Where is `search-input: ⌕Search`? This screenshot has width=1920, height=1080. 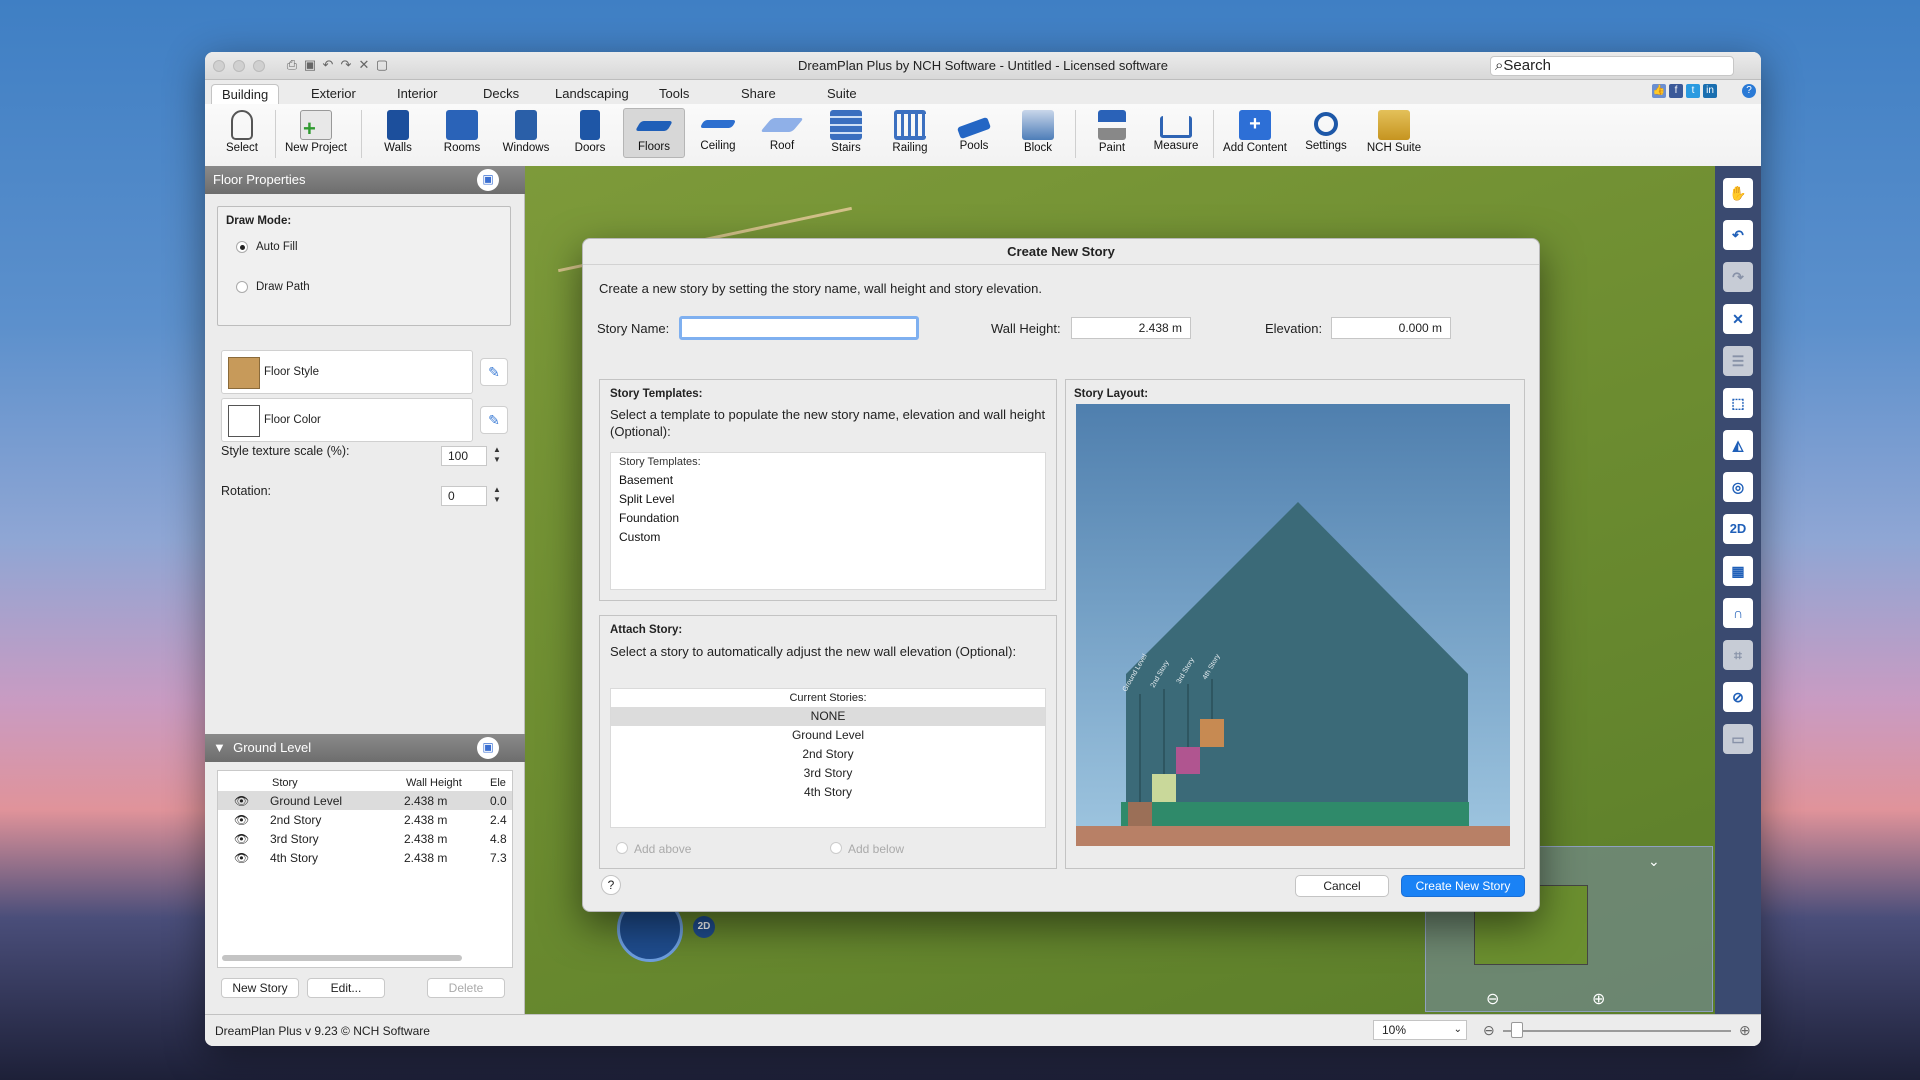
search-input: ⌕Search is located at coordinates (1612, 66).